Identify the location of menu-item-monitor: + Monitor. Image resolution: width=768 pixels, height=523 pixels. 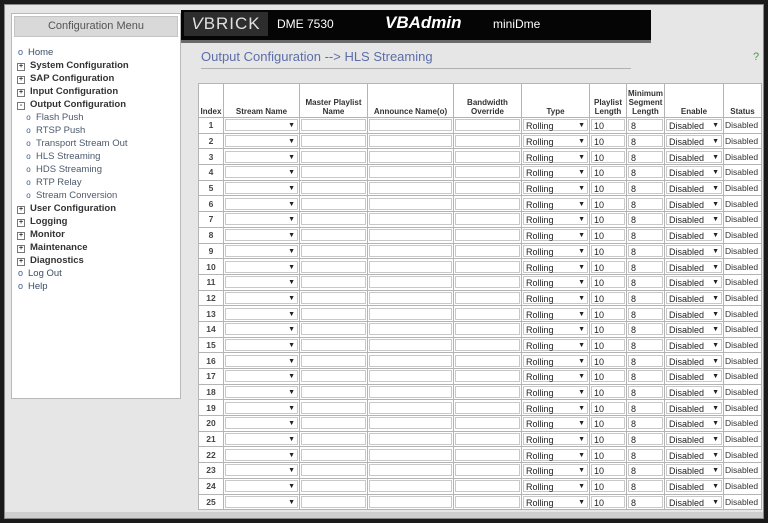
(98, 234).